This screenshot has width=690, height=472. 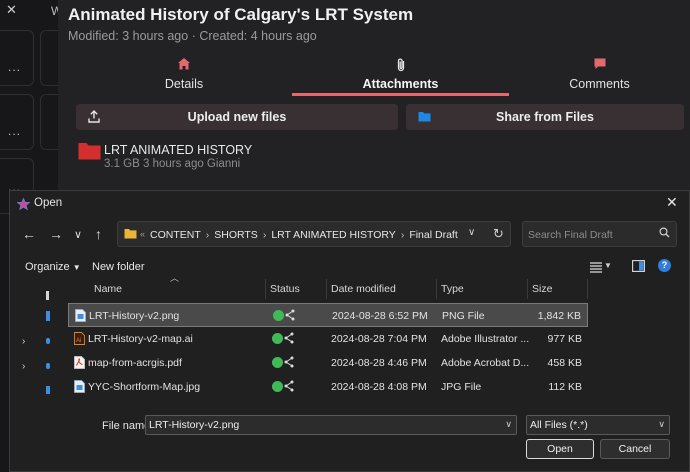 I want to click on share-from-files-button: Share from Files, so click(x=545, y=117).